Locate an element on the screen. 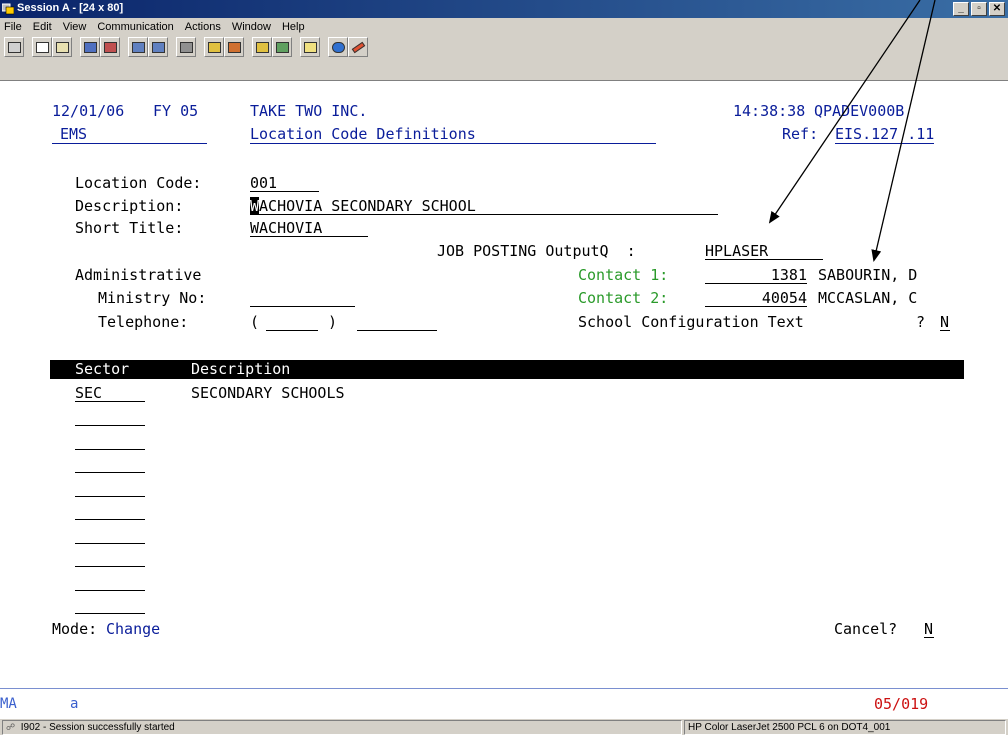 Image resolution: width=1008 pixels, height=735 pixels. toolbar is located at coordinates (504, 58).